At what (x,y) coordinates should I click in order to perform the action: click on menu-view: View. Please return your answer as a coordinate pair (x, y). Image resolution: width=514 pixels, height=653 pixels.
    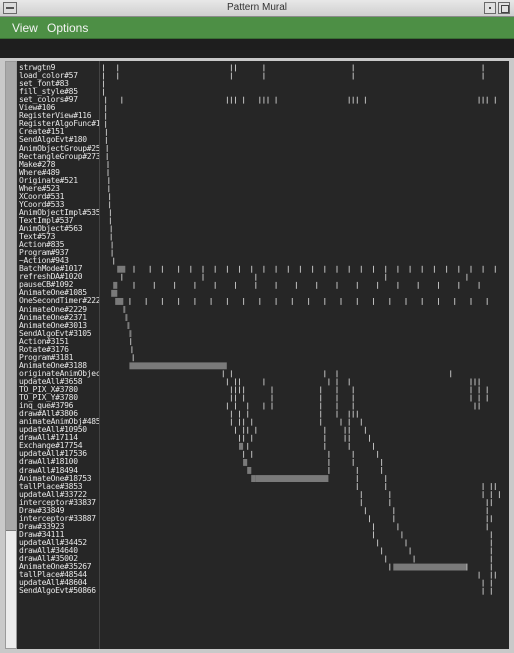
    Looking at the image, I should click on (25, 28).